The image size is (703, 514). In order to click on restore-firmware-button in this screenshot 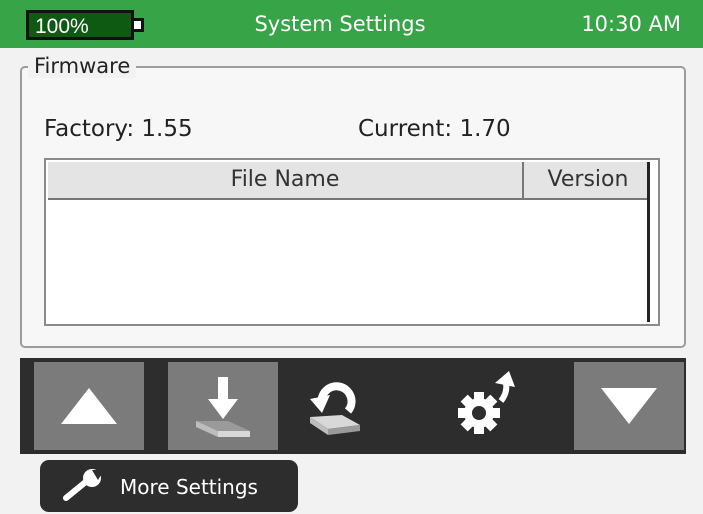, I will do `click(335, 406)`.